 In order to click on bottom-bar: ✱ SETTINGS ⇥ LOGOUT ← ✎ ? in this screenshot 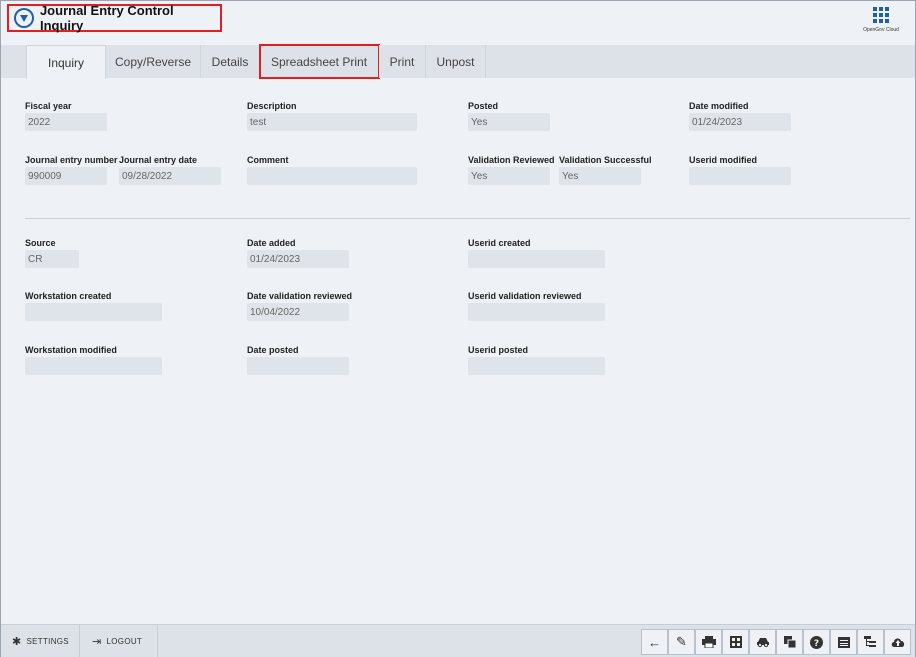, I will do `click(458, 640)`.